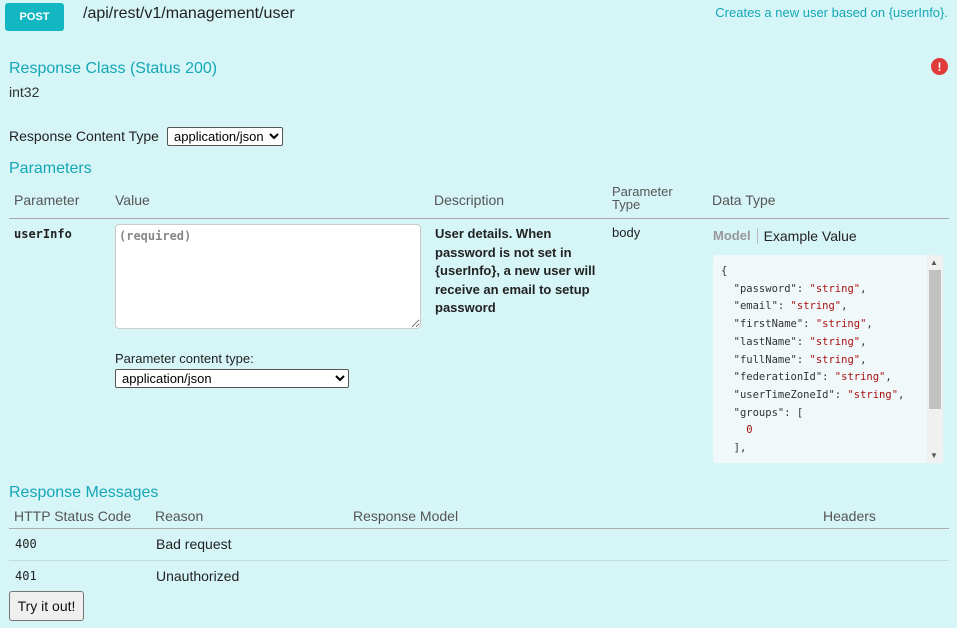 This screenshot has width=957, height=628. What do you see at coordinates (807, 236) in the screenshot?
I see `tab-example-value: Example Value` at bounding box center [807, 236].